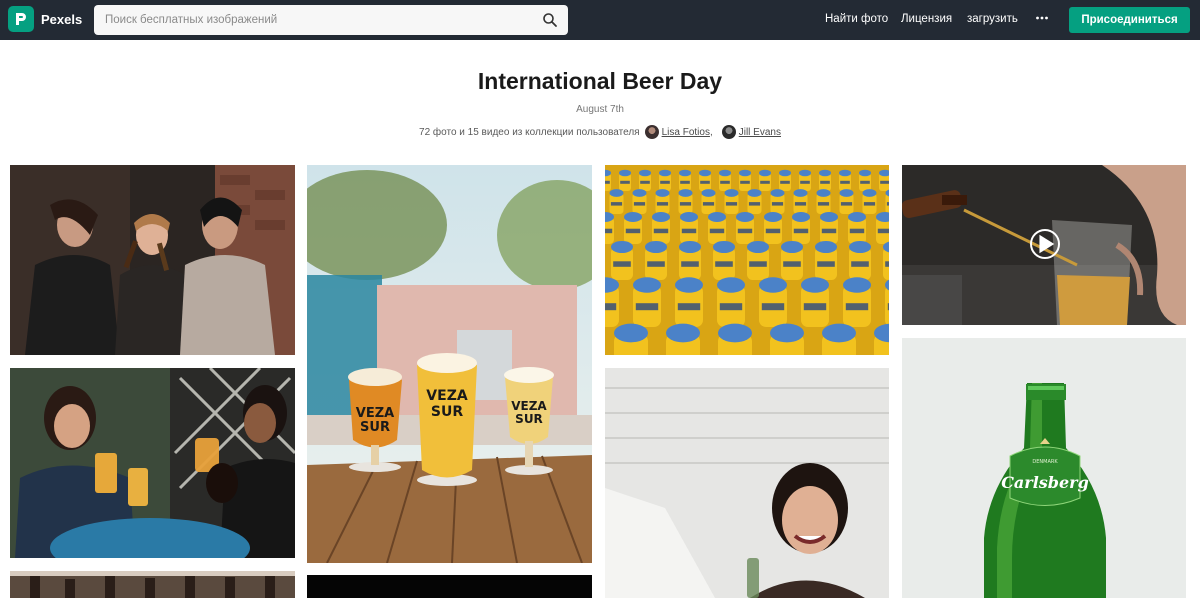 The height and width of the screenshot is (598, 1200). Describe the element at coordinates (747, 483) in the screenshot. I see `photo-woman-laughing-bottle` at that location.